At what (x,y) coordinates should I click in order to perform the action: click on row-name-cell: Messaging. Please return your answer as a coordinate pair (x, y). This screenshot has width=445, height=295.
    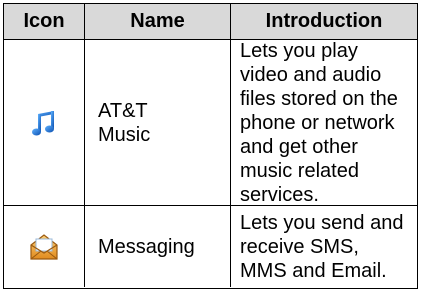
    Looking at the image, I should click on (158, 246).